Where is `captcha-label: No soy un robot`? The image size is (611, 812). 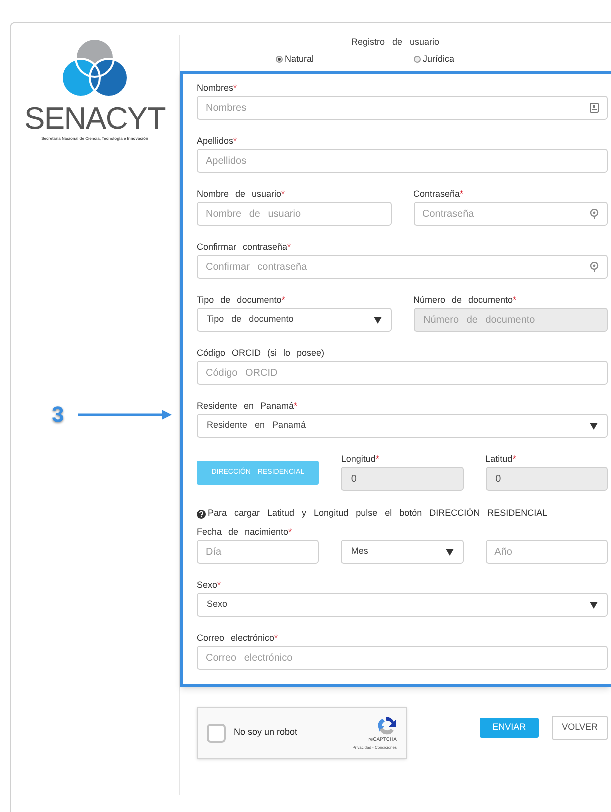
captcha-label: No soy un robot is located at coordinates (266, 733).